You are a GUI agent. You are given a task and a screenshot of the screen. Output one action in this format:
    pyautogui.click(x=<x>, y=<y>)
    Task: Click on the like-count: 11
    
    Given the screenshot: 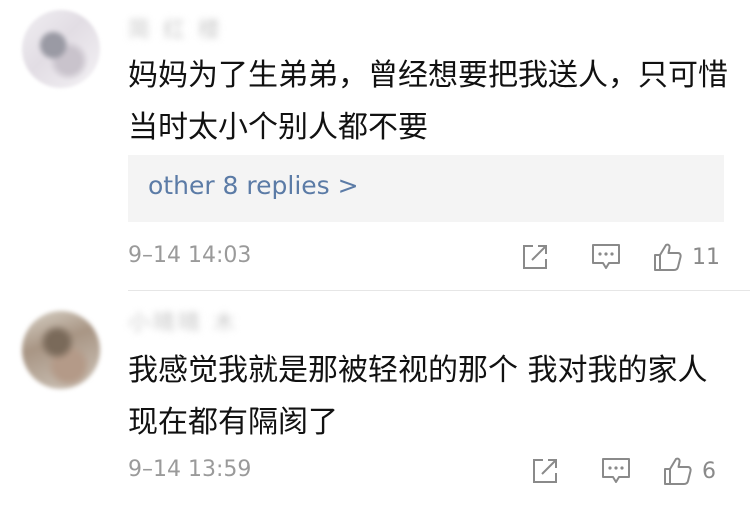 What is the action you would take?
    pyautogui.click(x=706, y=257)
    